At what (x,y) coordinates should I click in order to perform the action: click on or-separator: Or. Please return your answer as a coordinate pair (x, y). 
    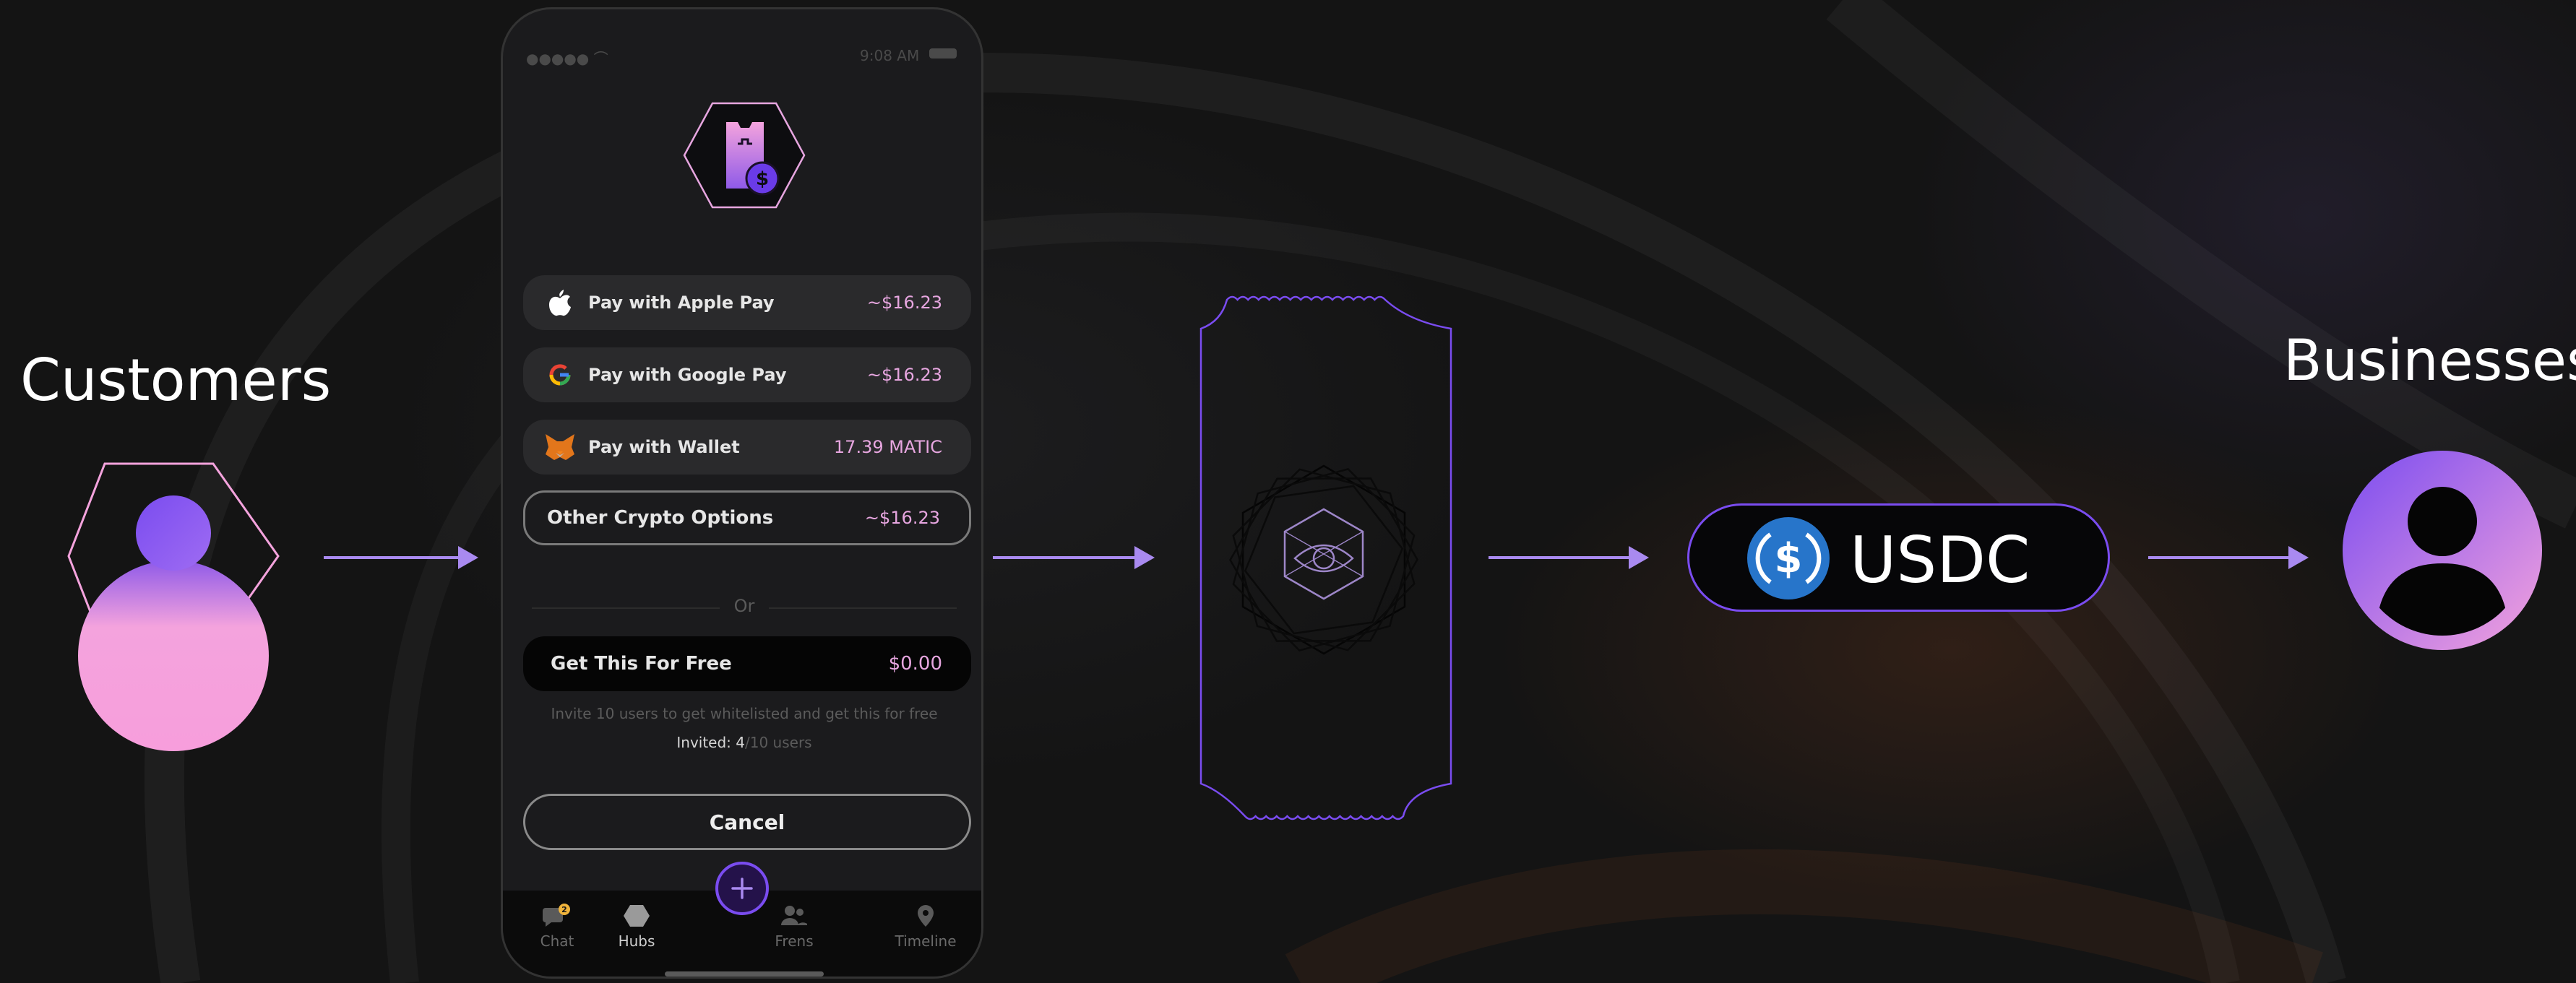
    Looking at the image, I should click on (744, 606).